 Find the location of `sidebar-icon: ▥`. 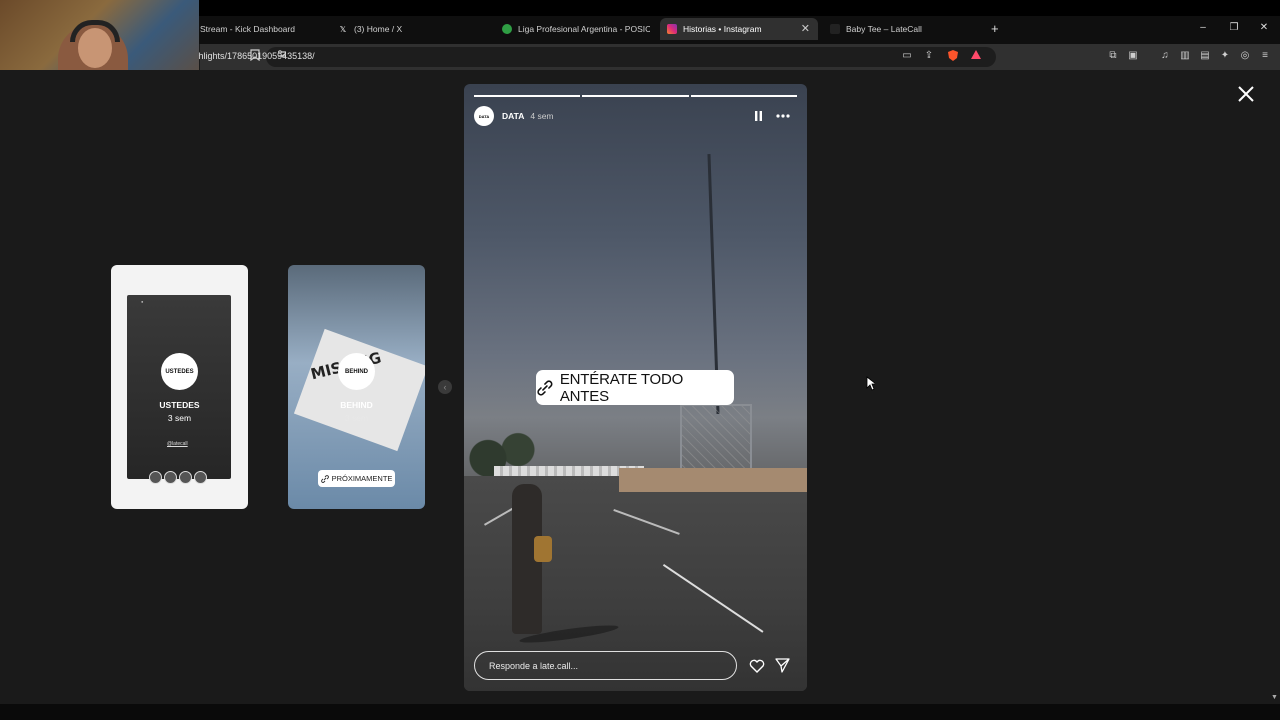

sidebar-icon: ▥ is located at coordinates (1185, 56).